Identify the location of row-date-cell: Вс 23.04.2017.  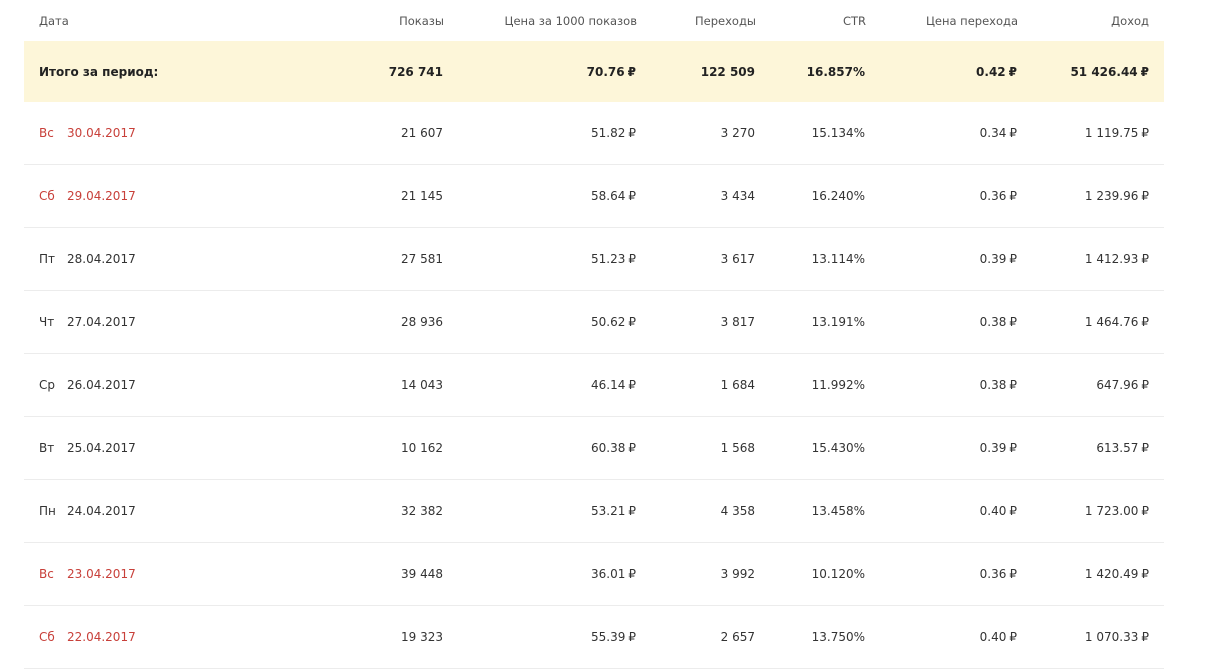
(119, 574).